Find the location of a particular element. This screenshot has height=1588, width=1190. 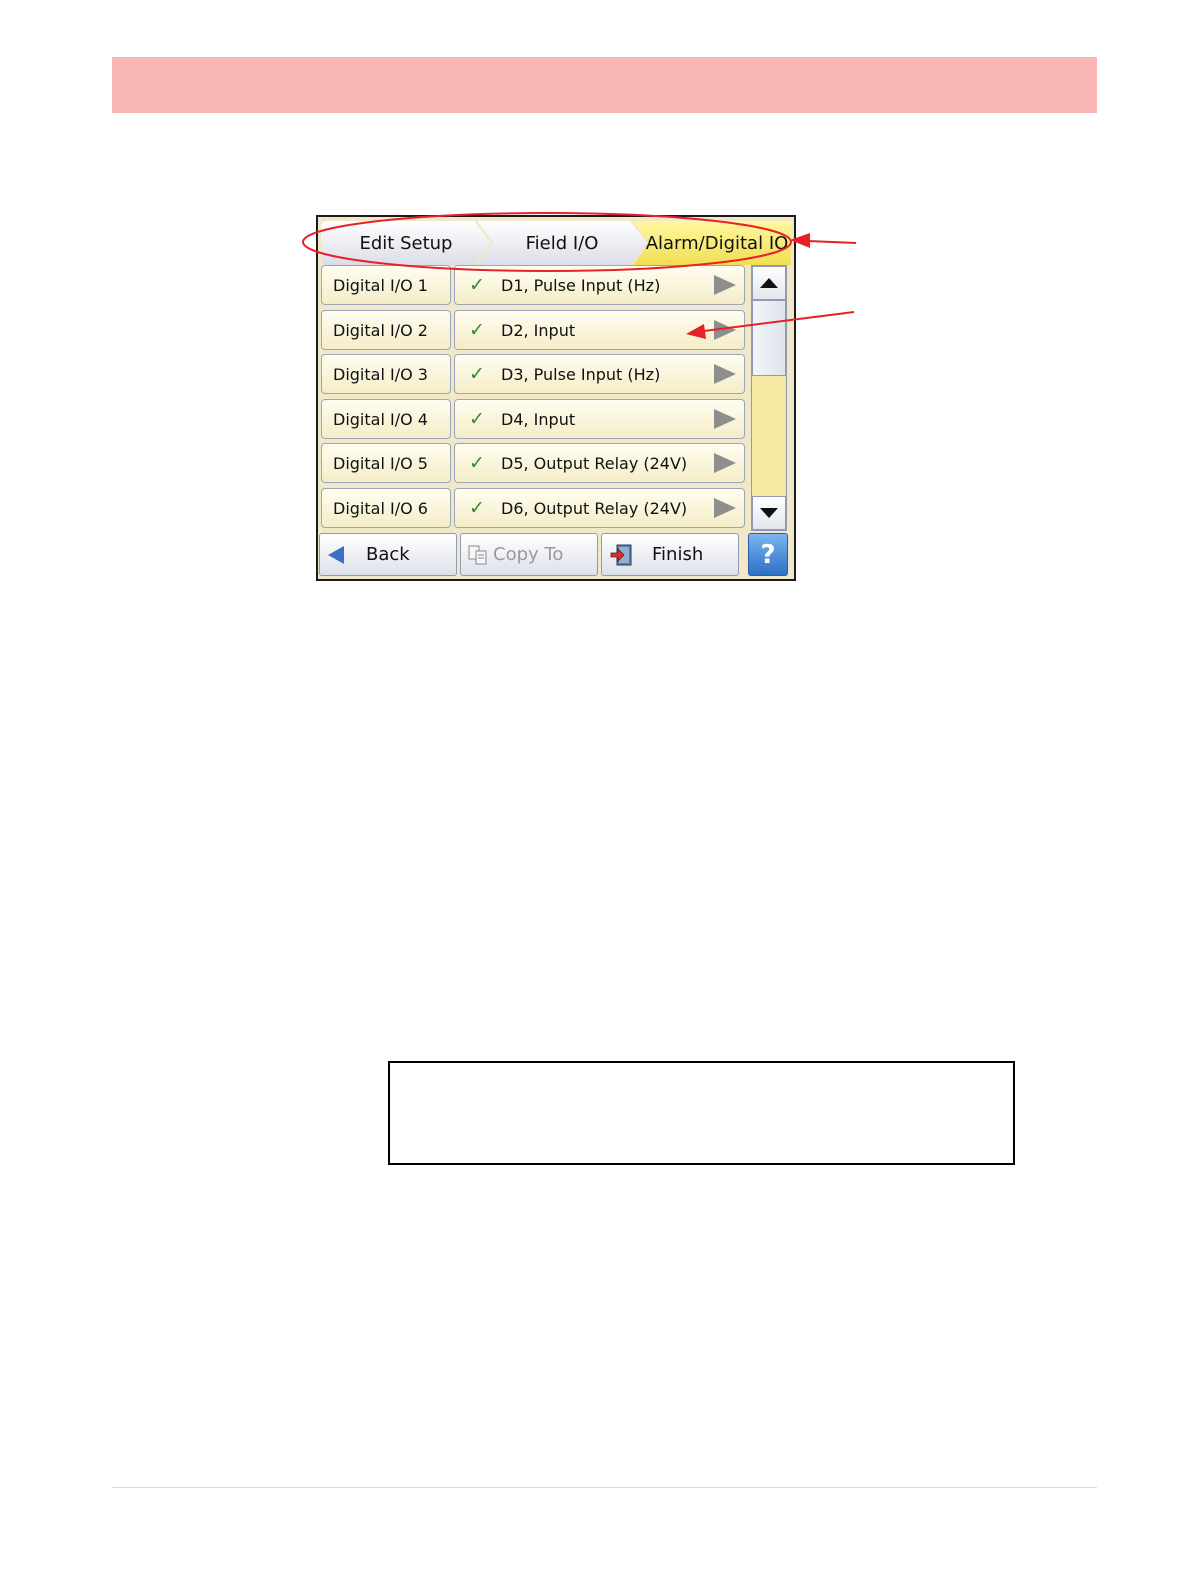

row-value: ✓ D5, Output Relay (24V) is located at coordinates (599, 463).